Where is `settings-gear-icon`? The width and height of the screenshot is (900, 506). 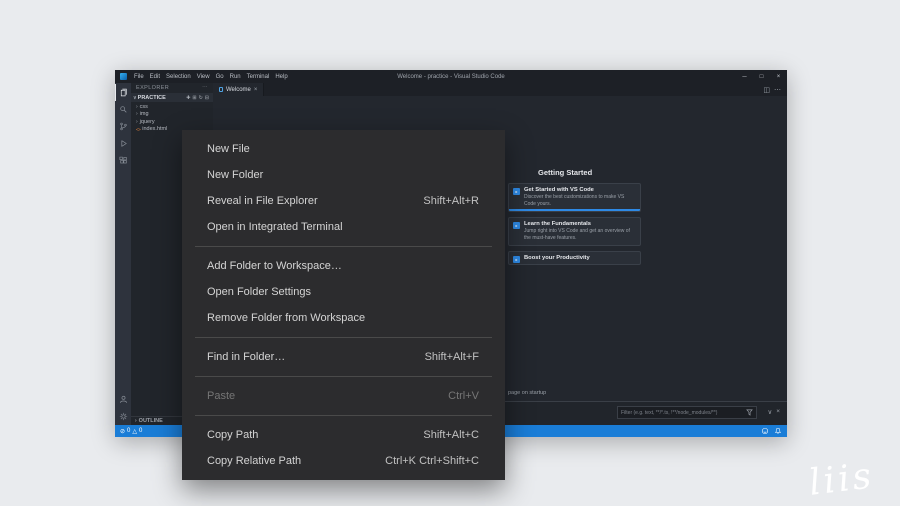 settings-gear-icon is located at coordinates (123, 416).